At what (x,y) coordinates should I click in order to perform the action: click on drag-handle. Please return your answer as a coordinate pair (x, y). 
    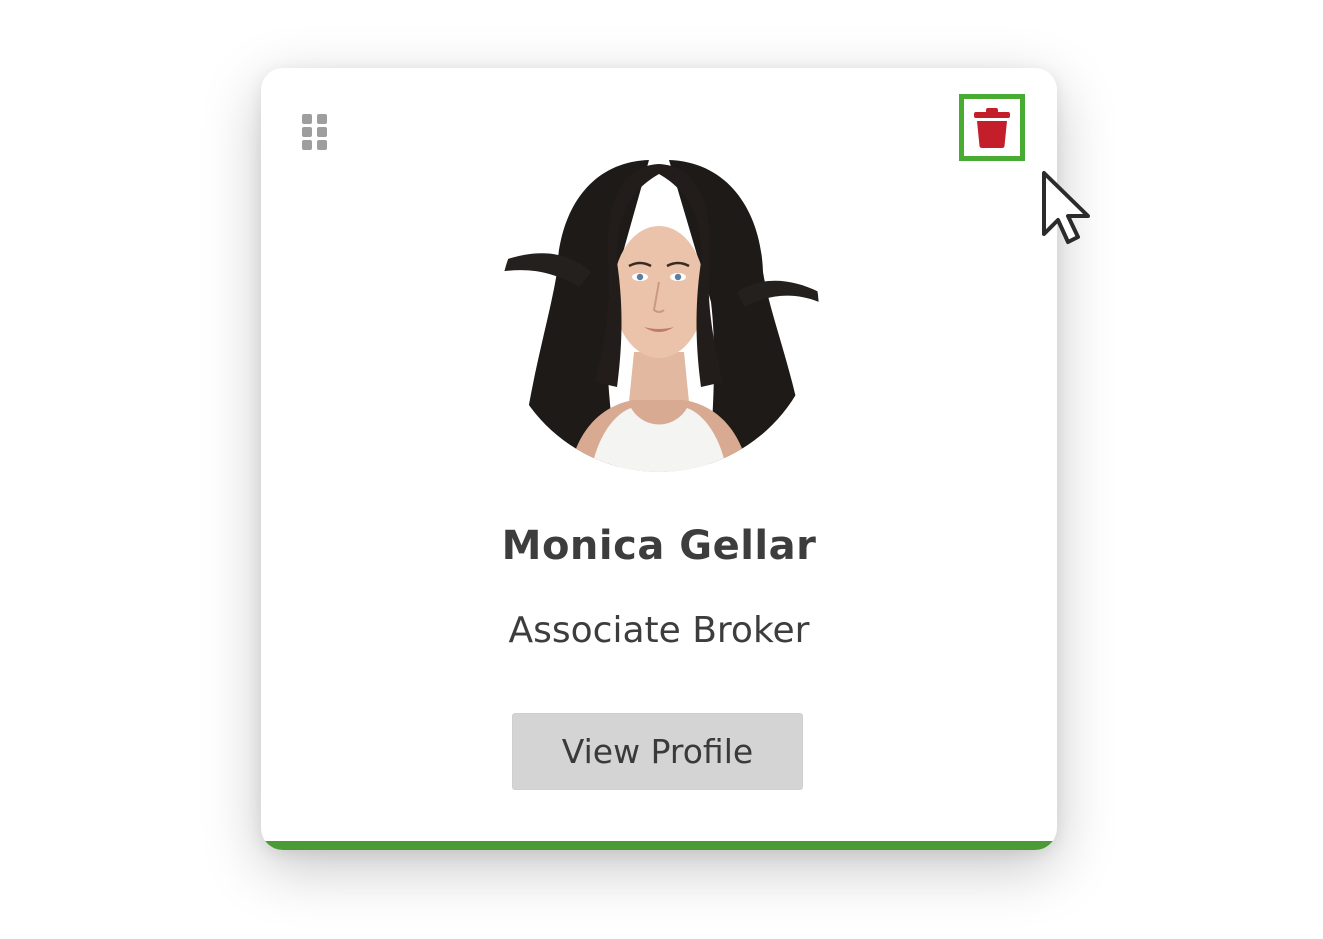
    Looking at the image, I should click on (315, 132).